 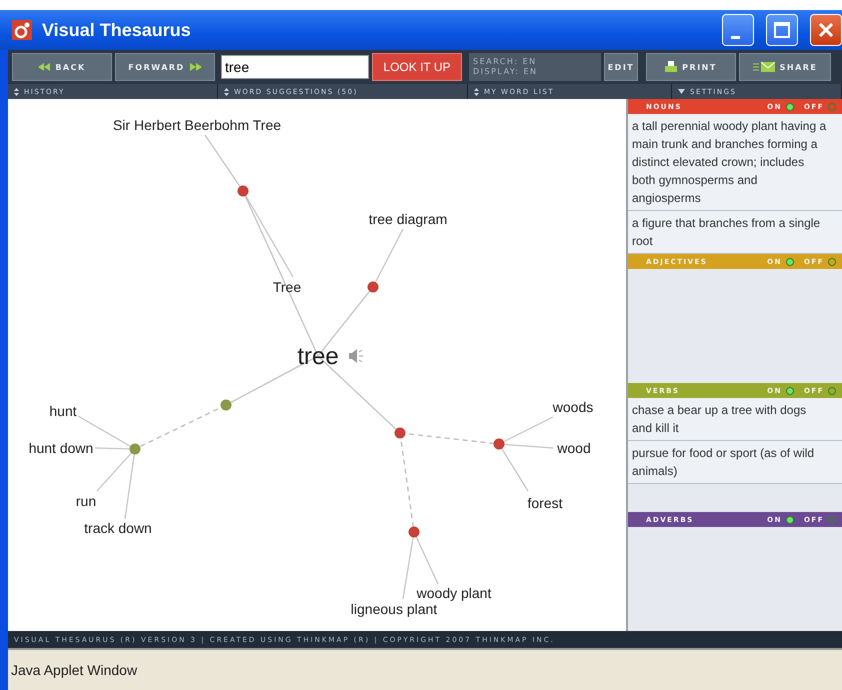 I want to click on search-language: SEARCH: EN, so click(x=505, y=62).